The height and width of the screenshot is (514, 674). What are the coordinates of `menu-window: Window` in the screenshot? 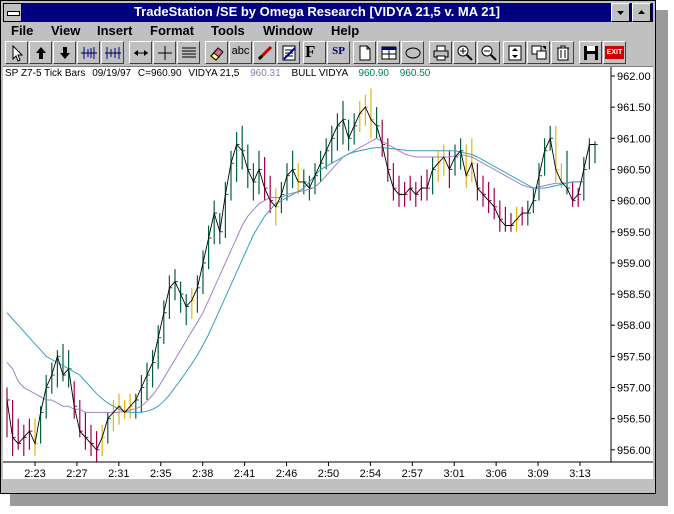 It's located at (288, 30).